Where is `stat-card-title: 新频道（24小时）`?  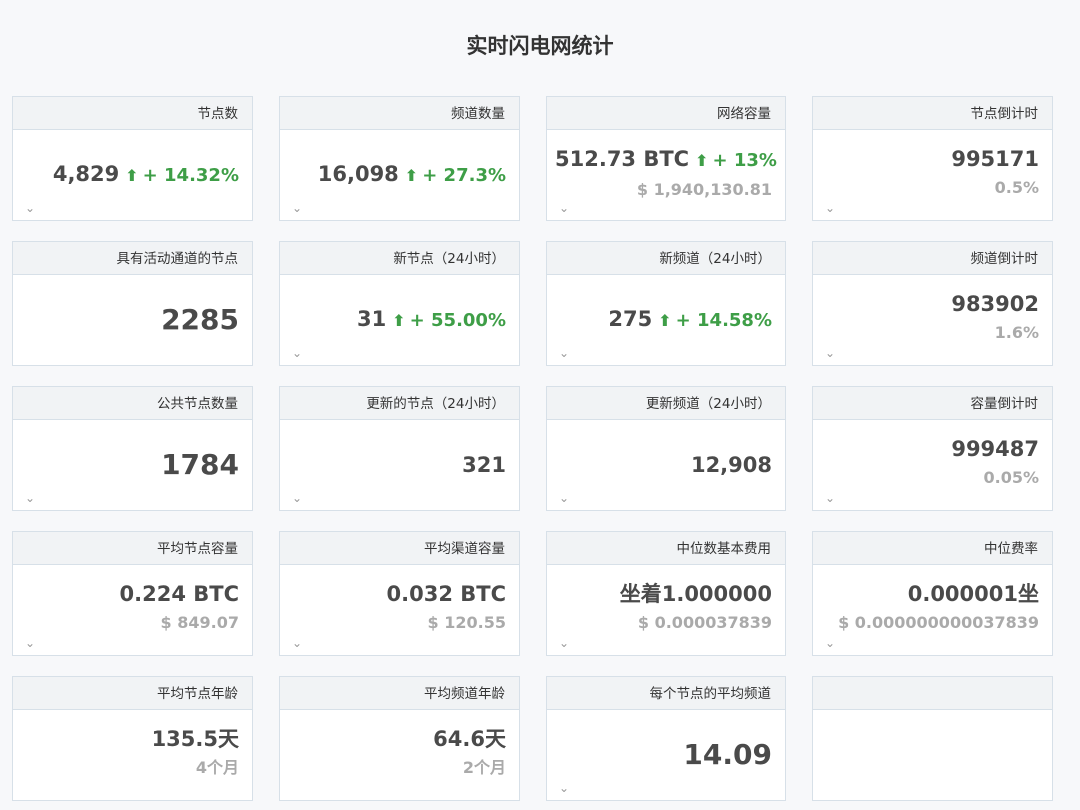 stat-card-title: 新频道（24小时） is located at coordinates (666, 258).